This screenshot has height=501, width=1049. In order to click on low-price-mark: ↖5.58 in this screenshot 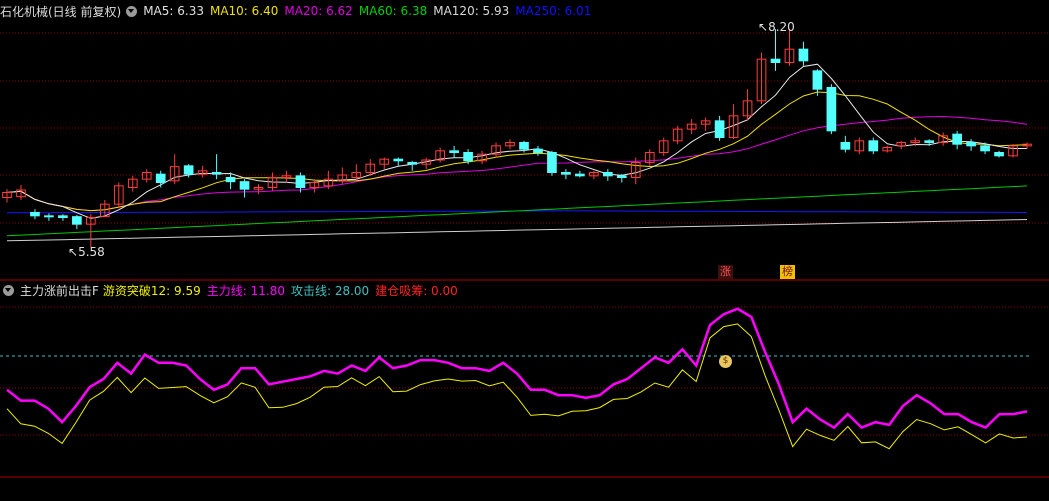, I will do `click(86, 252)`.